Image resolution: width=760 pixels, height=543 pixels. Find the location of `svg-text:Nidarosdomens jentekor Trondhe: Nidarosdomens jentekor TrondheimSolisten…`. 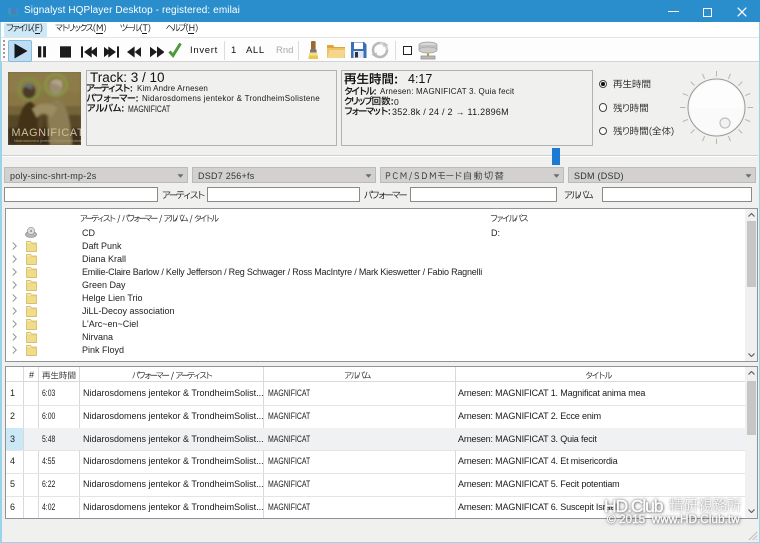

svg-text:Nidarosdomens jentekor Trondhe: Nidarosdomens jentekor TrondheimSolisten… is located at coordinates (47, 141).